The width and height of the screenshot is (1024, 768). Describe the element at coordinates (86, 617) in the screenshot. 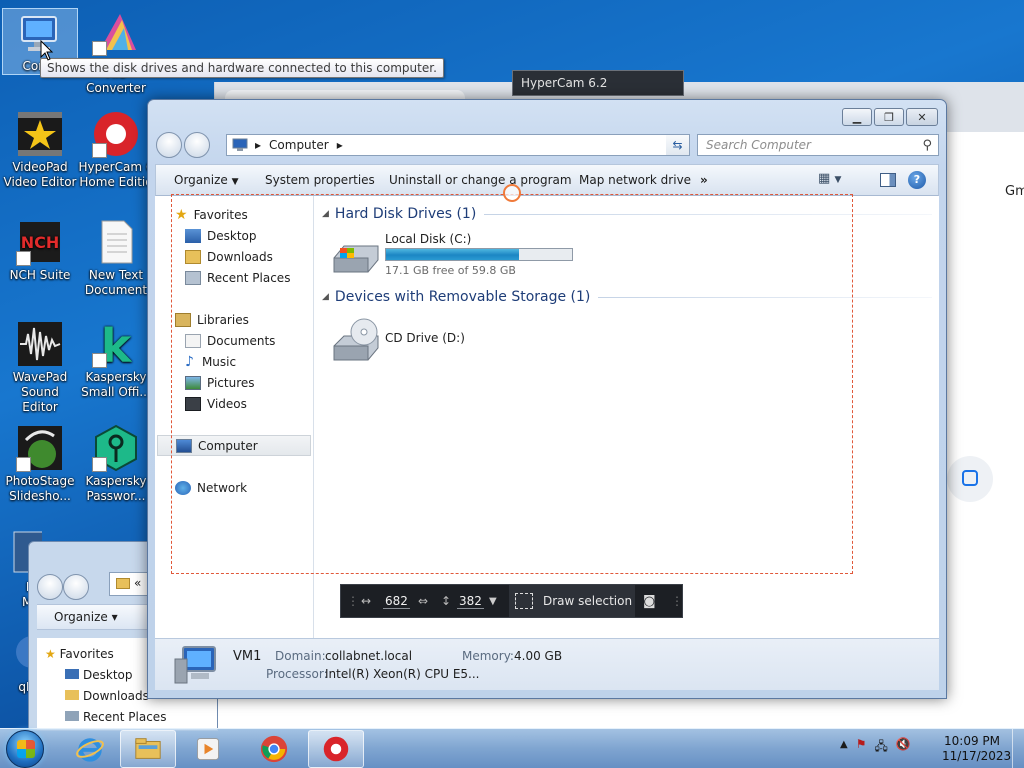

I see `organize-menu: Organize ▾` at that location.